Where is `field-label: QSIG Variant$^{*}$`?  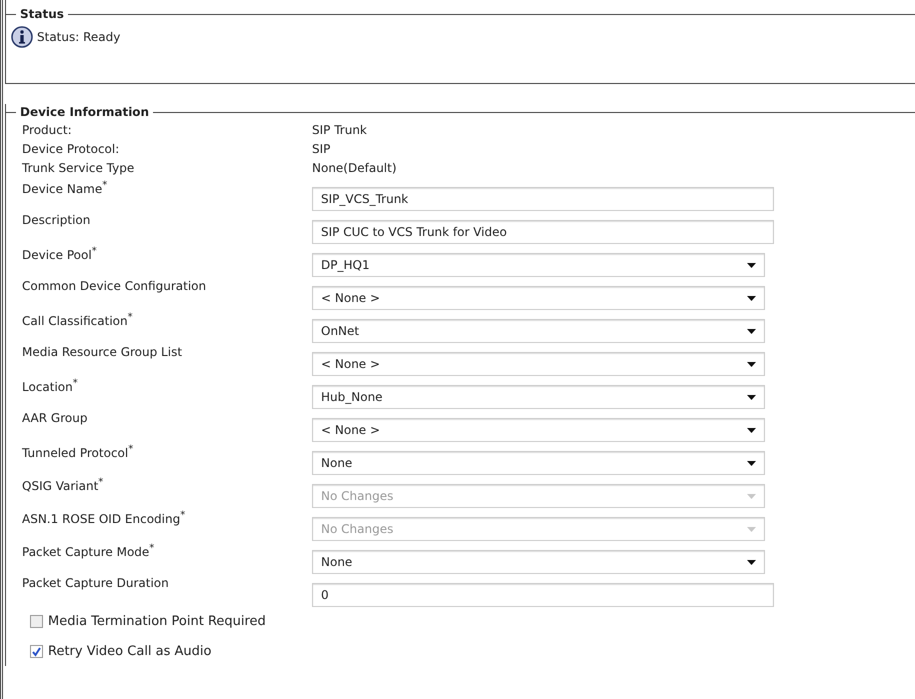 field-label: QSIG Variant$^{*}$ is located at coordinates (62, 484).